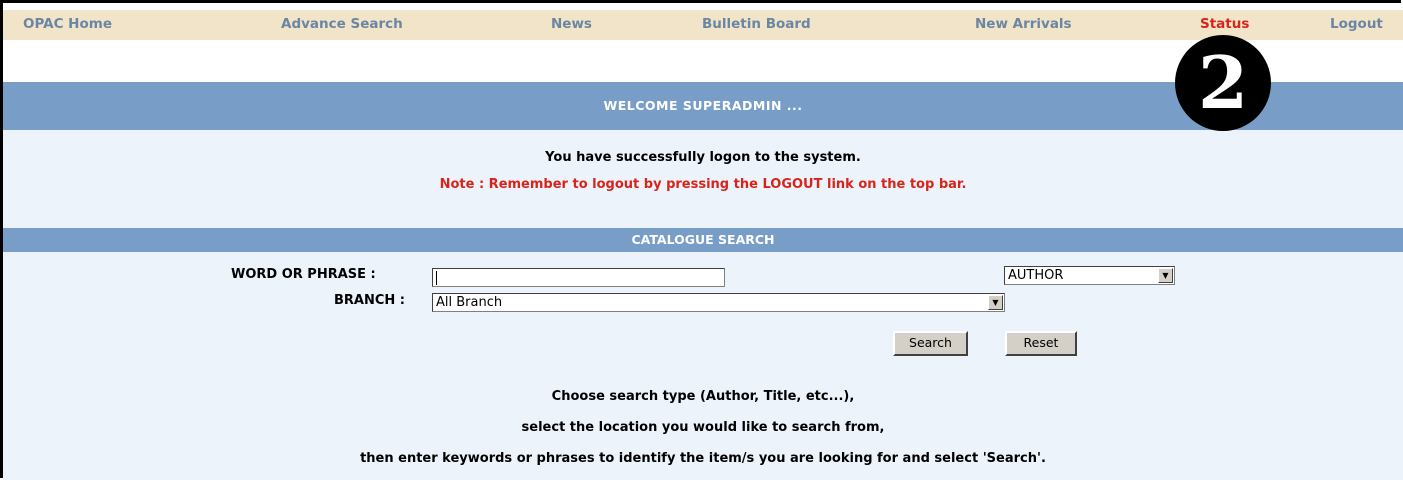  What do you see at coordinates (1041, 343) in the screenshot?
I see `reset-button: Reset` at bounding box center [1041, 343].